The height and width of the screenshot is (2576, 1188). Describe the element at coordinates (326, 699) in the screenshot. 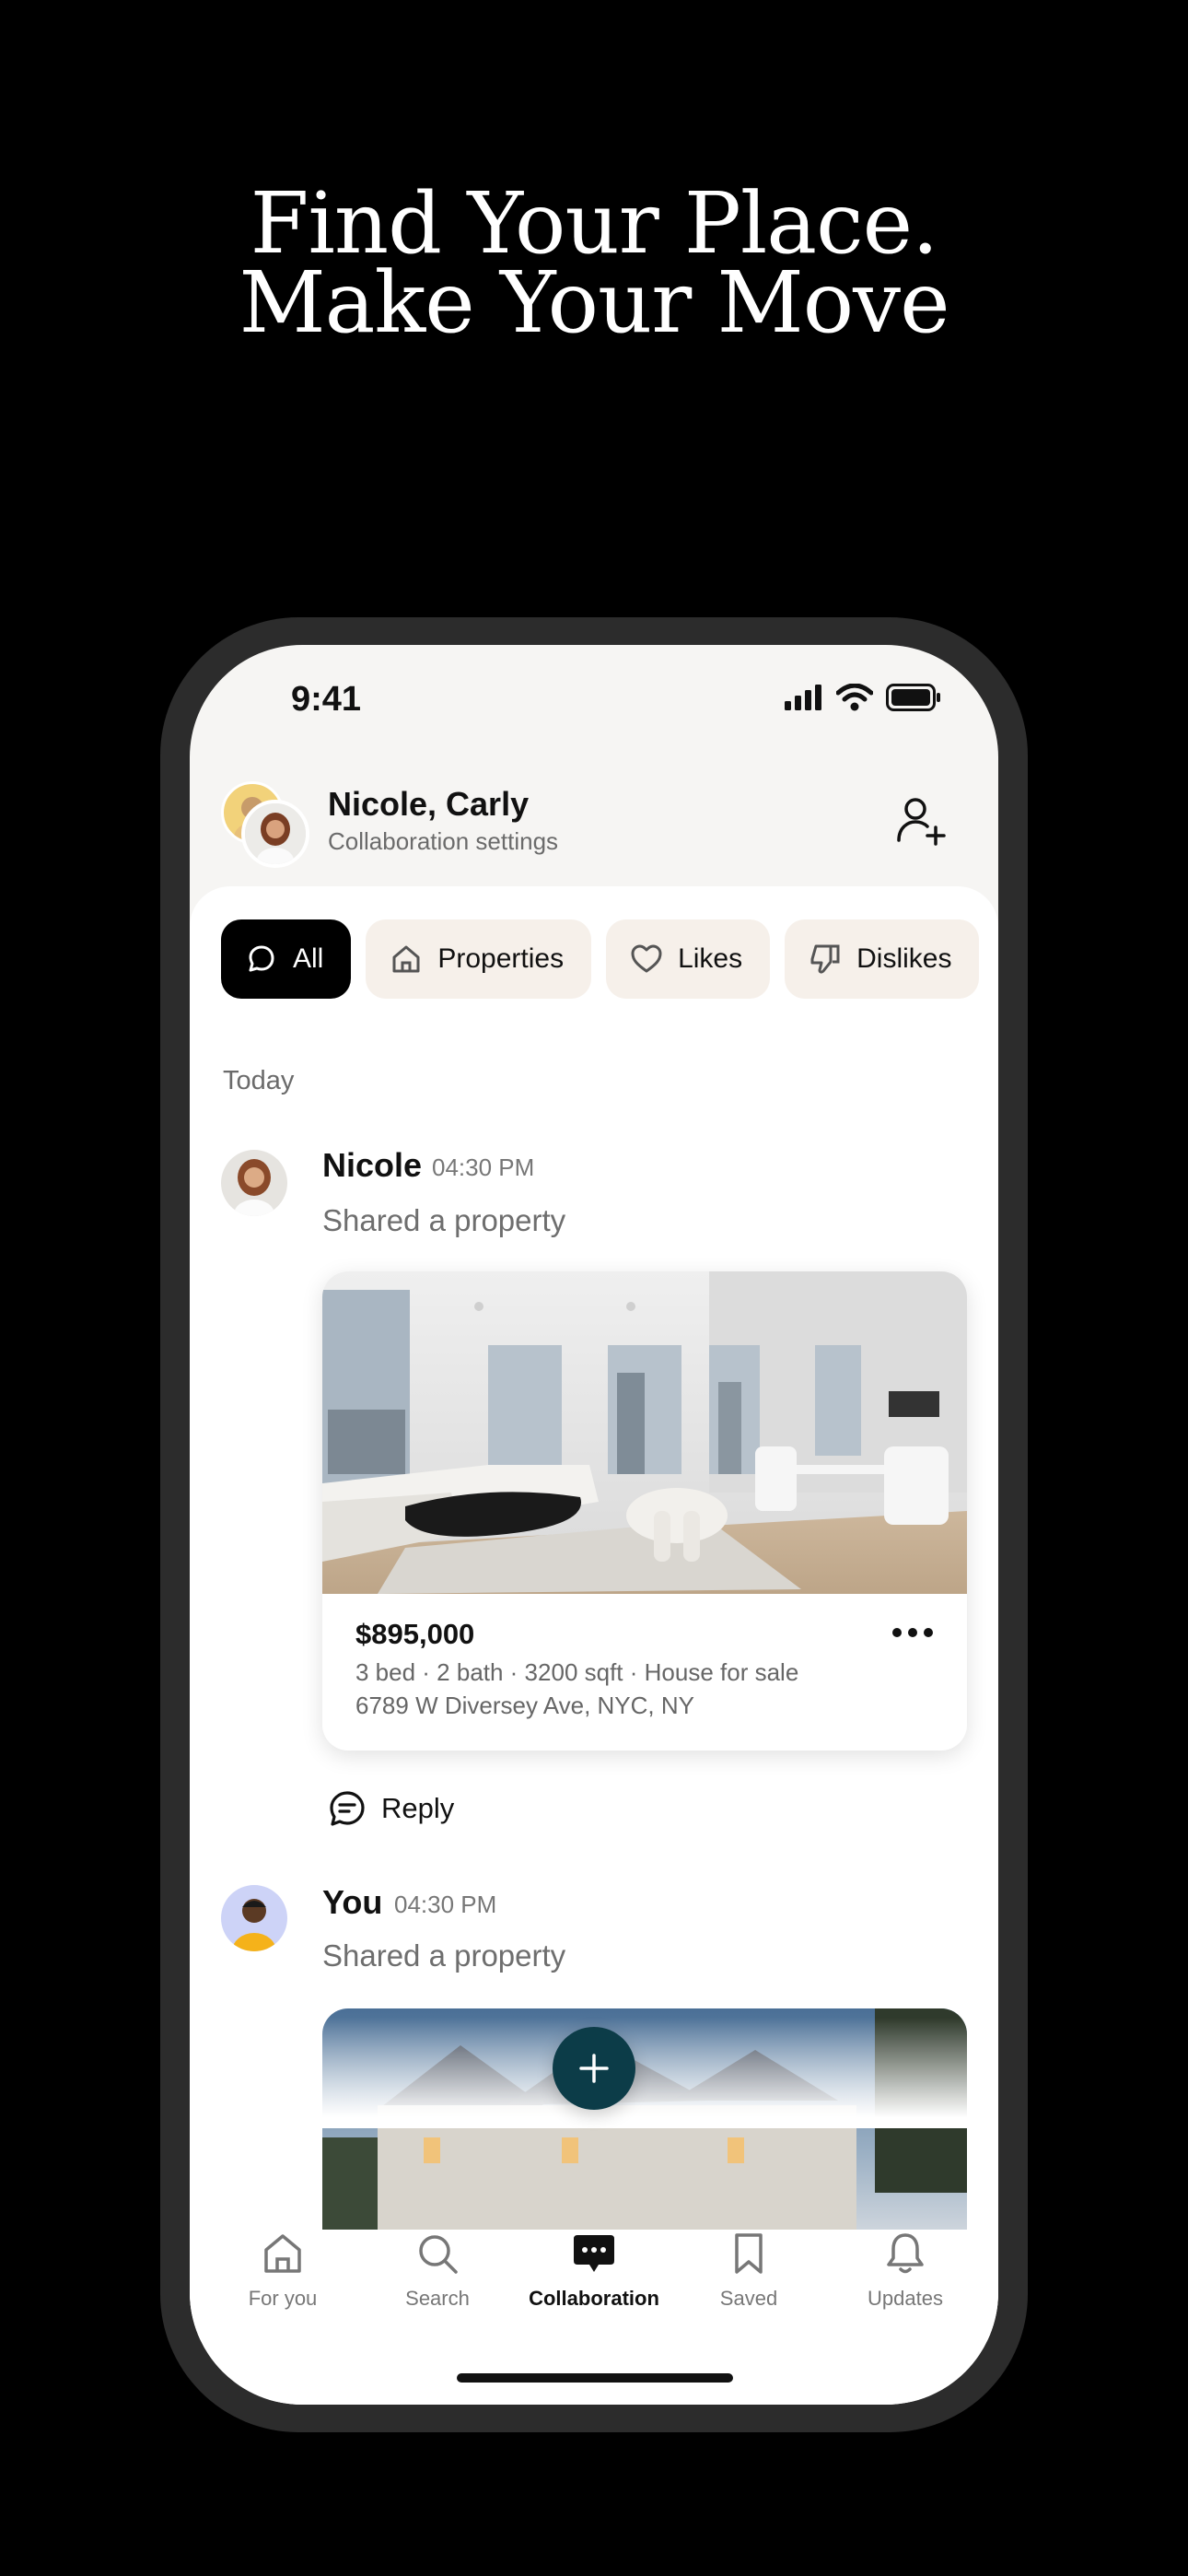

I see `status-time: 9:41` at that location.